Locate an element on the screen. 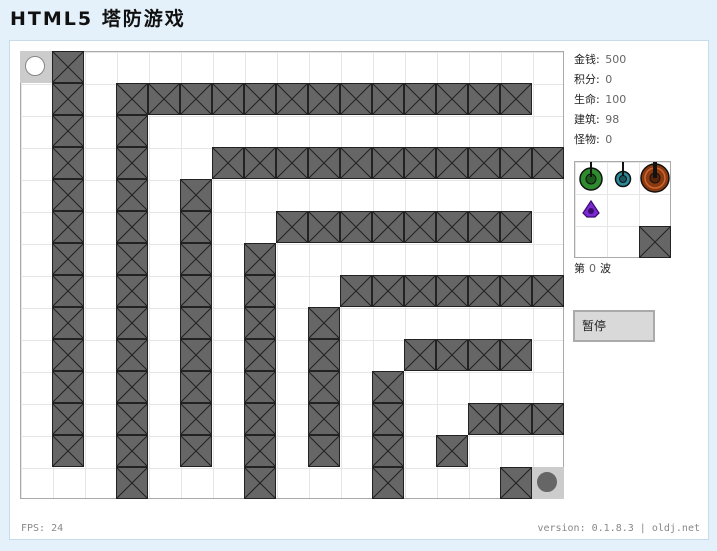 The image size is (717, 551). pause-button: 暂停 is located at coordinates (614, 326).